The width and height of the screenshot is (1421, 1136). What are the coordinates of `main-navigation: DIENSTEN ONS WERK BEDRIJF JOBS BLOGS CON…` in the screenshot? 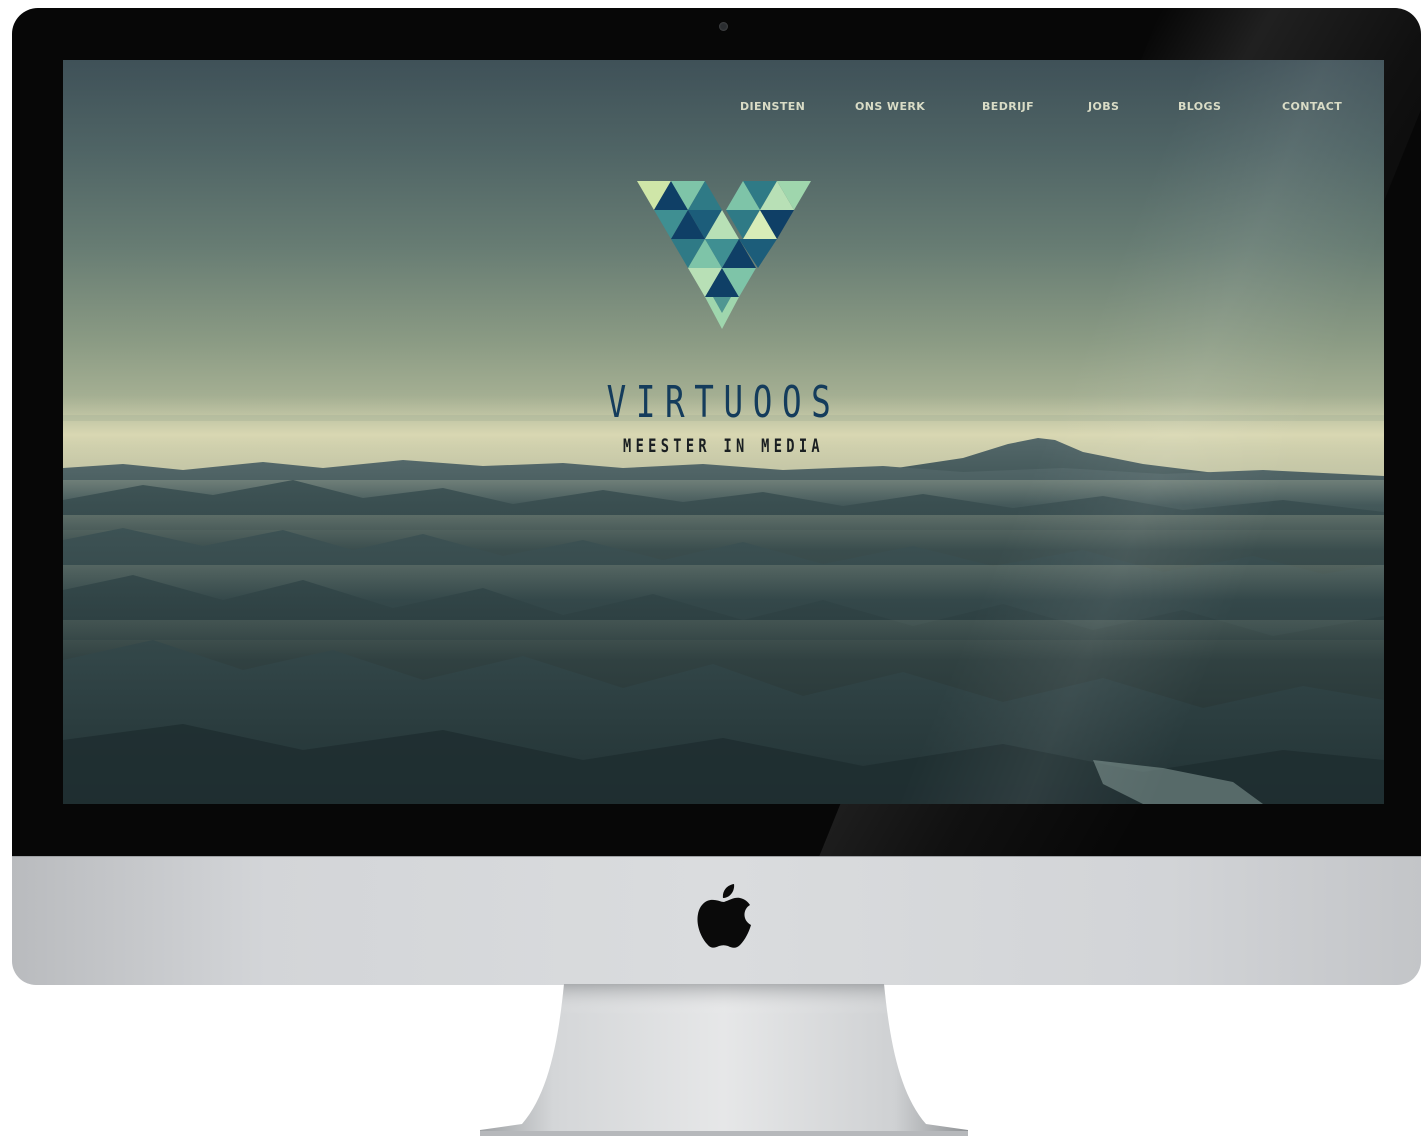 It's located at (723, 115).